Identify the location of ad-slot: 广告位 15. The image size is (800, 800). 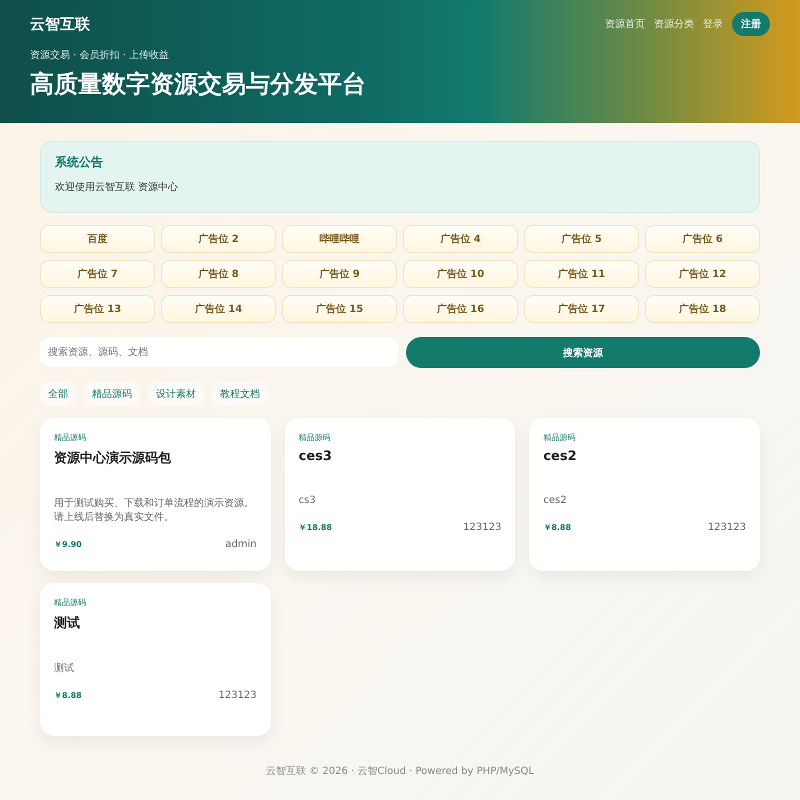
(339, 309).